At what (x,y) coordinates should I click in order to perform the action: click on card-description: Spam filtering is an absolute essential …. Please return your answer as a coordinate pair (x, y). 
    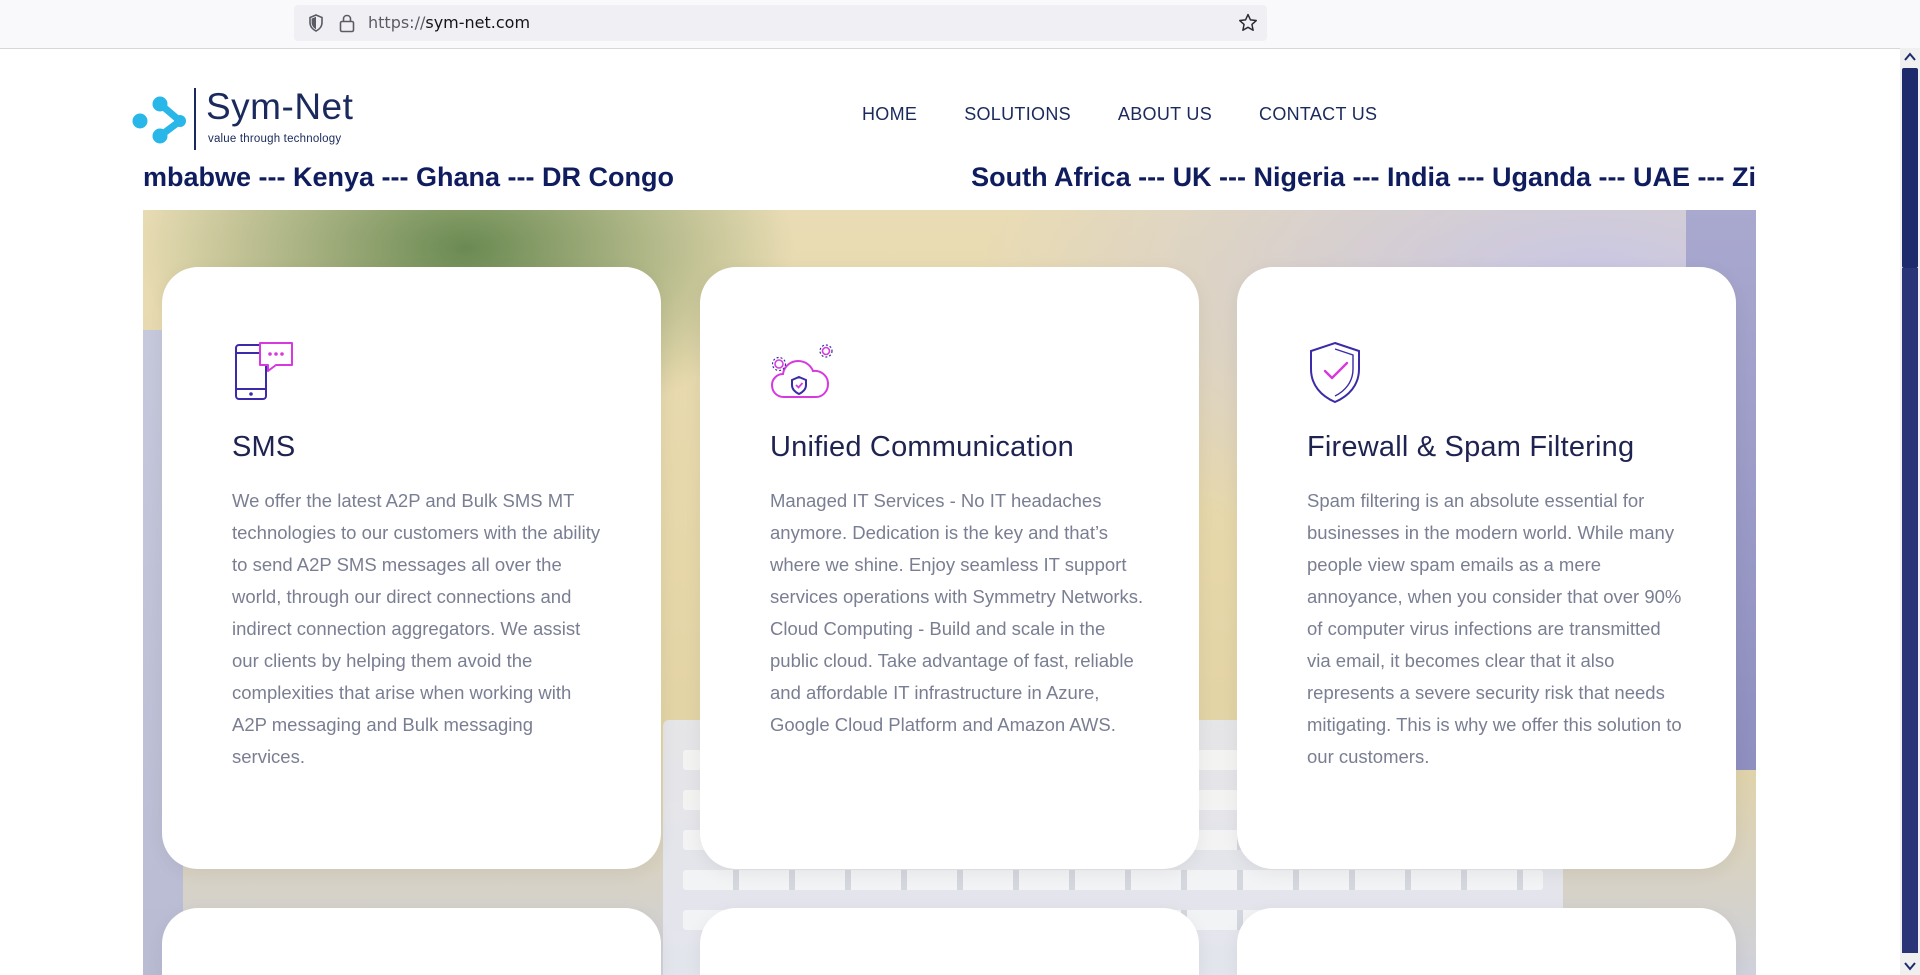
    Looking at the image, I should click on (1494, 628).